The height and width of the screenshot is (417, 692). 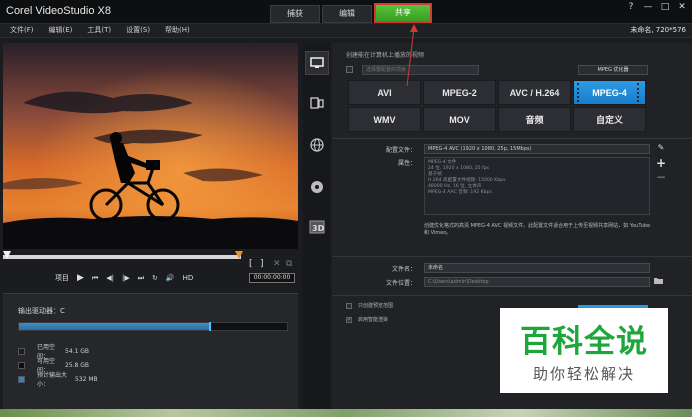 I want to click on estimated-output-marker, so click(x=210, y=326).